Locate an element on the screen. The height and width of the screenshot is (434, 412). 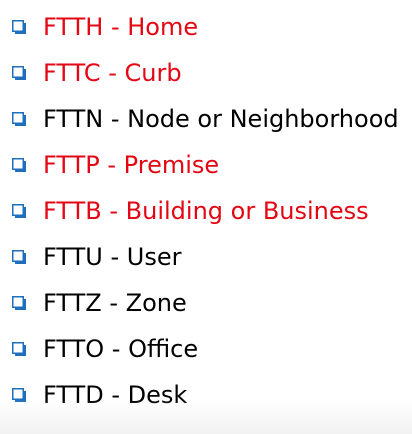
list-item: FTTZ - Zone is located at coordinates (205, 303).